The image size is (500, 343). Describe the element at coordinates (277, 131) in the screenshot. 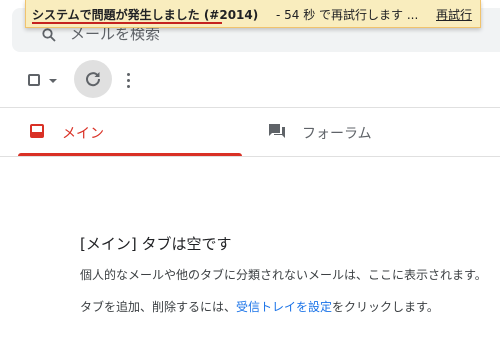

I see `forum-icon` at that location.